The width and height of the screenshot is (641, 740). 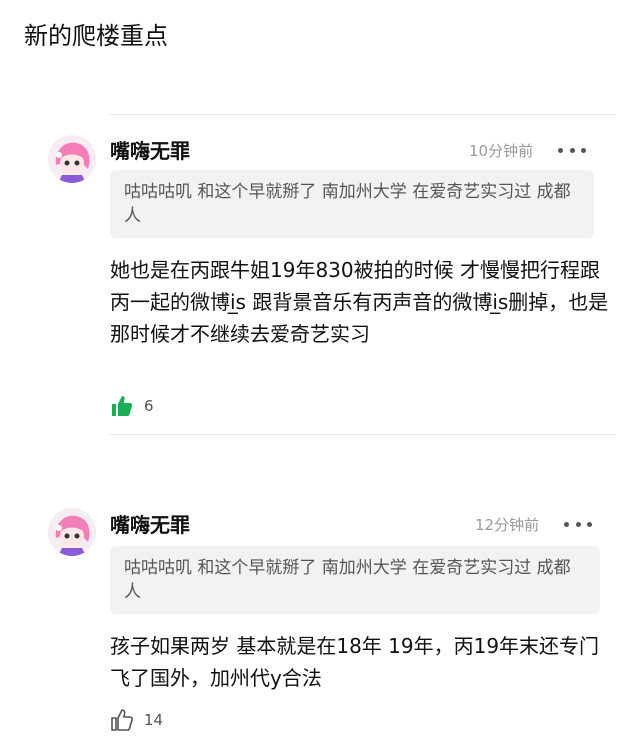 I want to click on divider, so click(x=362, y=434).